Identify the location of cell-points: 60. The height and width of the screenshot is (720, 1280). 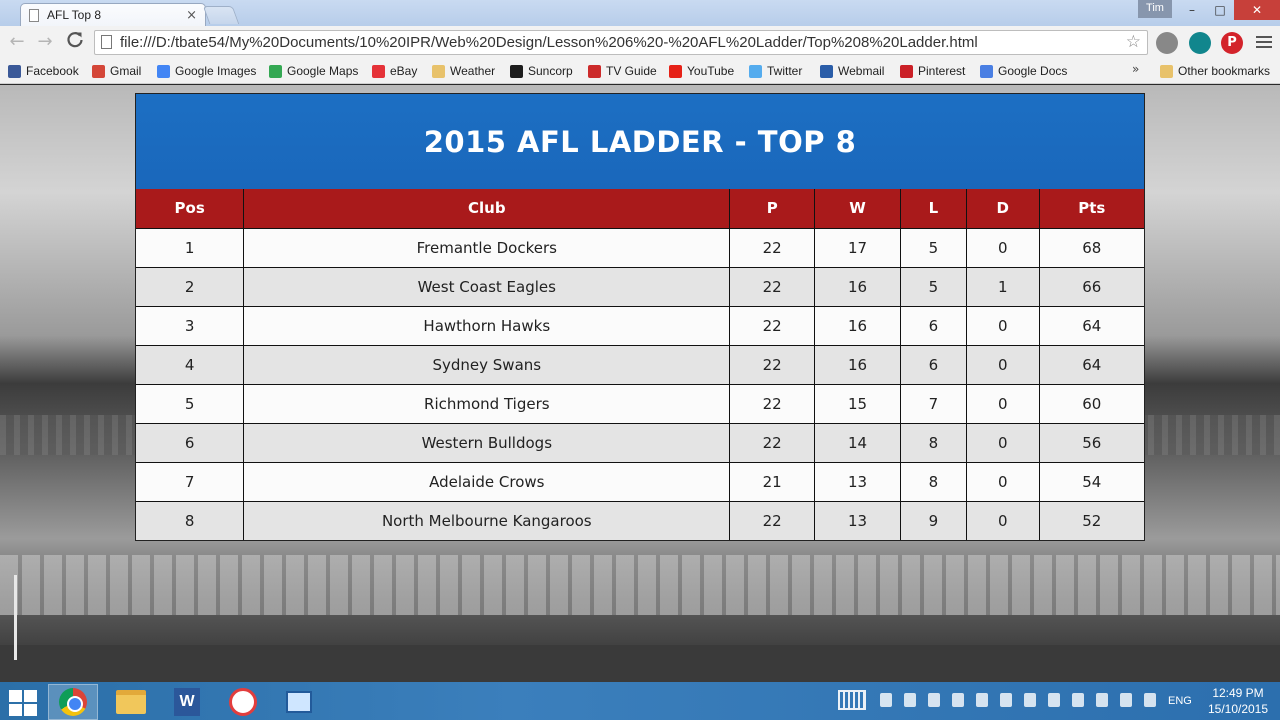
(1091, 404).